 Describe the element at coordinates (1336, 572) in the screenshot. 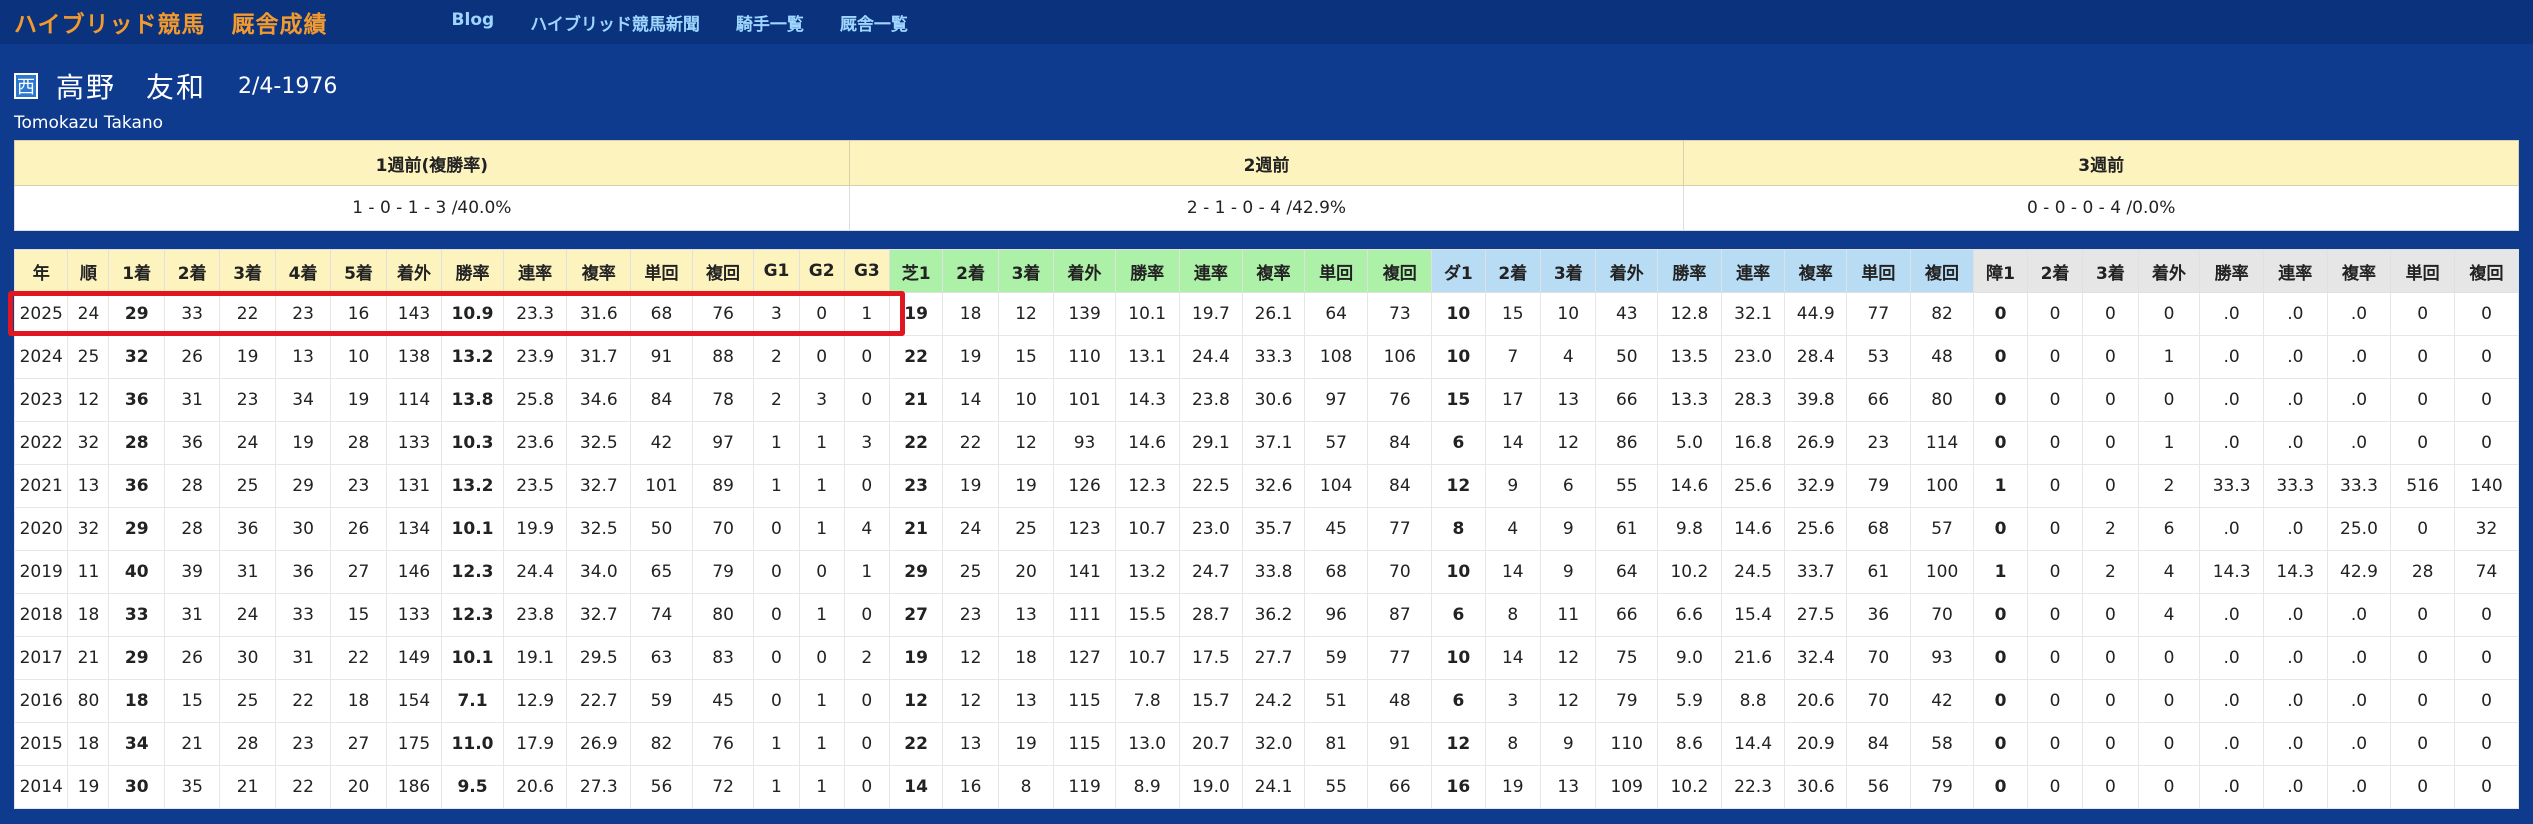

I see `stat-cell: 68` at that location.